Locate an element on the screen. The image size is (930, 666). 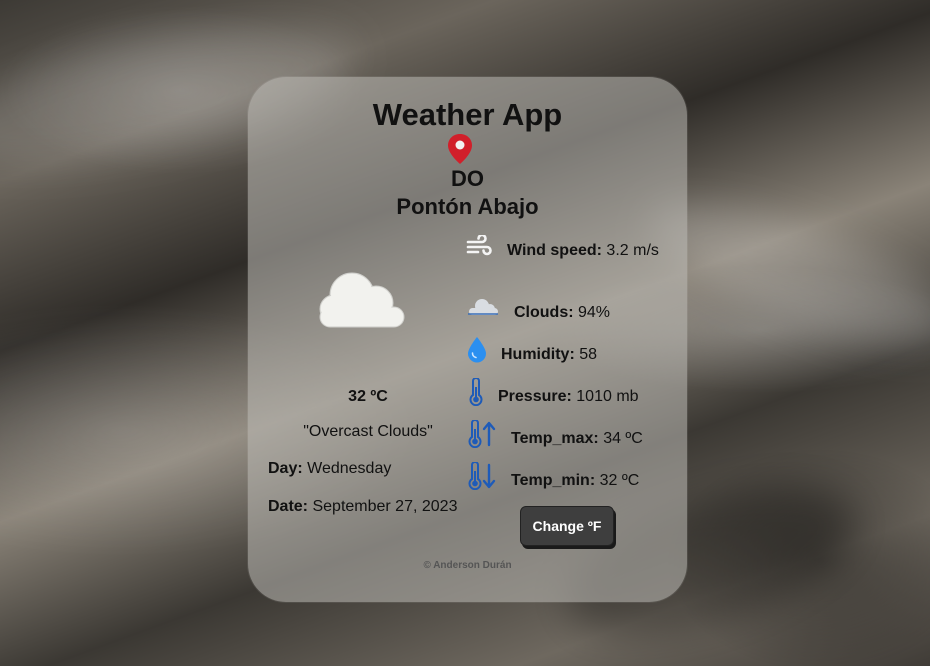
clouds-icon is located at coordinates (483, 307).